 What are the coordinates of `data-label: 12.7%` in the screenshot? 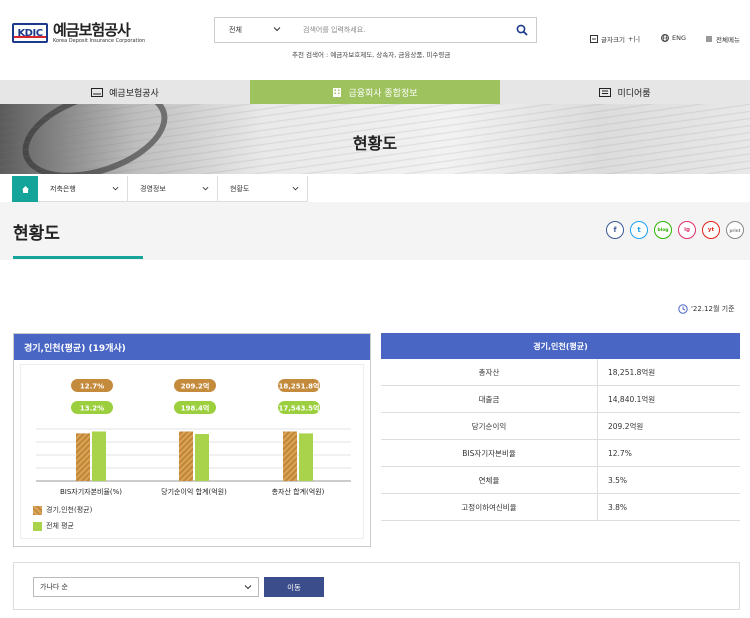 It's located at (92, 387).